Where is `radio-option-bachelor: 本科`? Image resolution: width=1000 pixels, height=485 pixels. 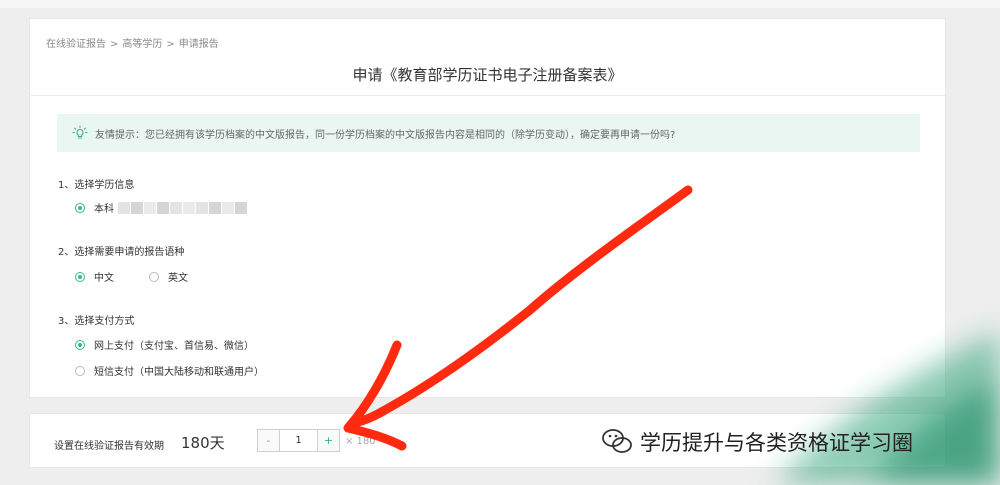
radio-option-bachelor: 本科 is located at coordinates (161, 207).